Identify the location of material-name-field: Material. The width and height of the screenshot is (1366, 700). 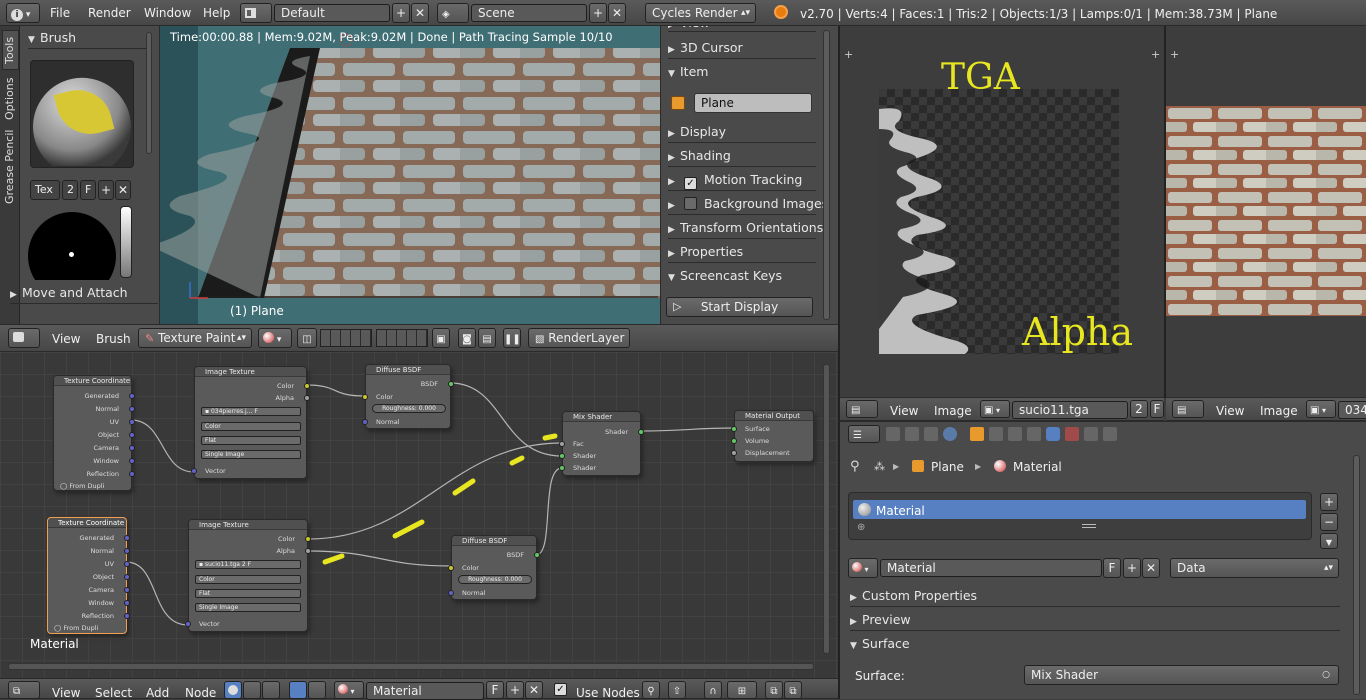
(425, 691).